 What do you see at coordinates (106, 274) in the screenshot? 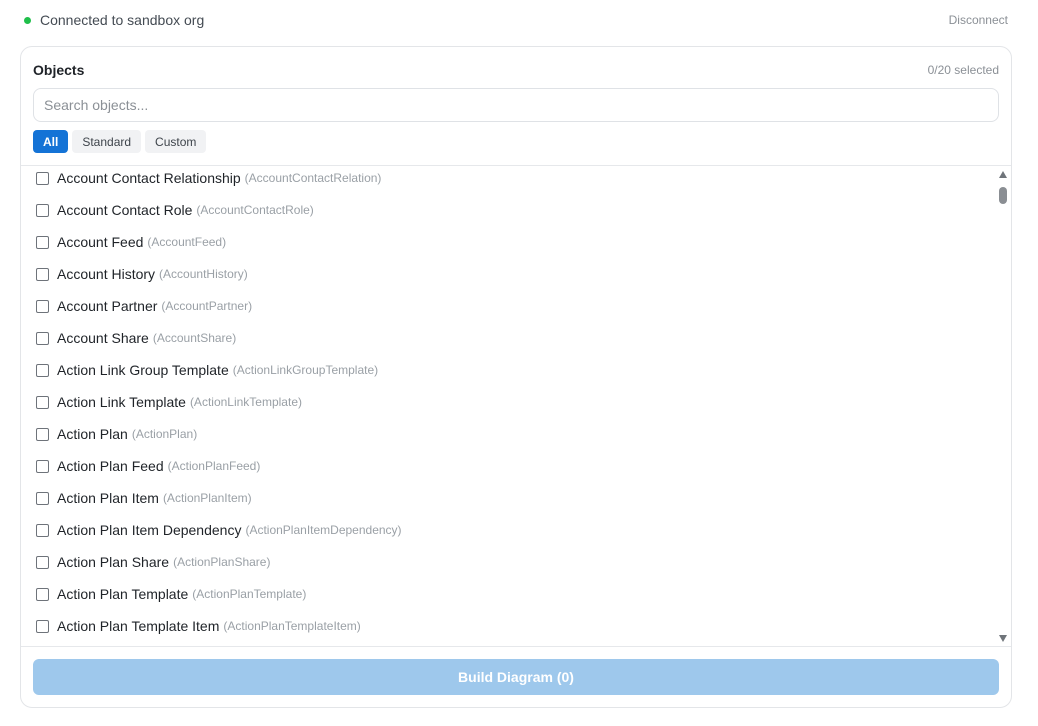
I see `object-label: Account History` at bounding box center [106, 274].